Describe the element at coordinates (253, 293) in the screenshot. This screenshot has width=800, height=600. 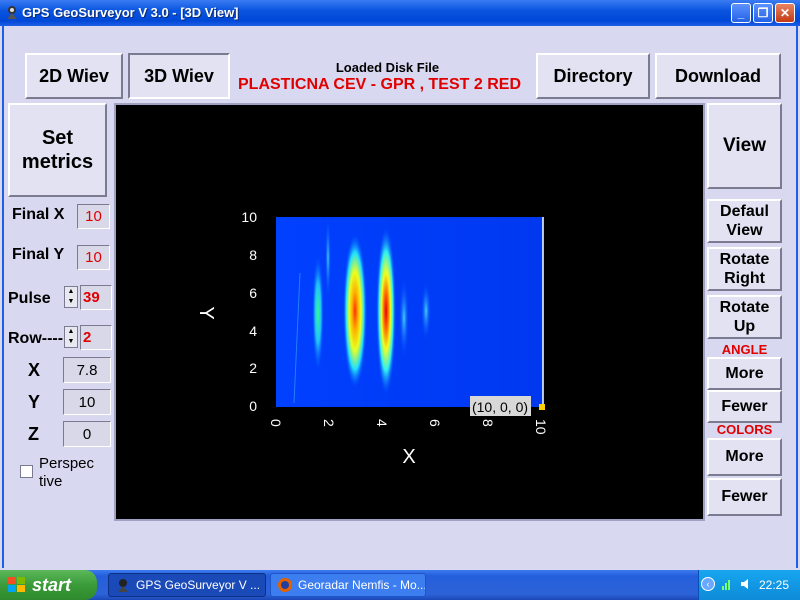
I see `y-tick-label: 6` at that location.